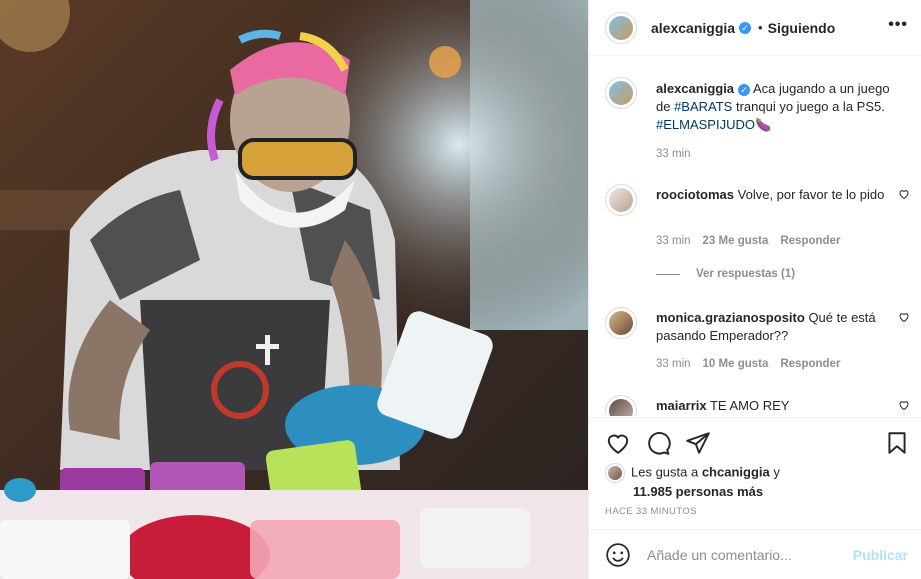 This screenshot has height=579, width=921. What do you see at coordinates (615, 473) in the screenshot?
I see `liker-avatar` at bounding box center [615, 473].